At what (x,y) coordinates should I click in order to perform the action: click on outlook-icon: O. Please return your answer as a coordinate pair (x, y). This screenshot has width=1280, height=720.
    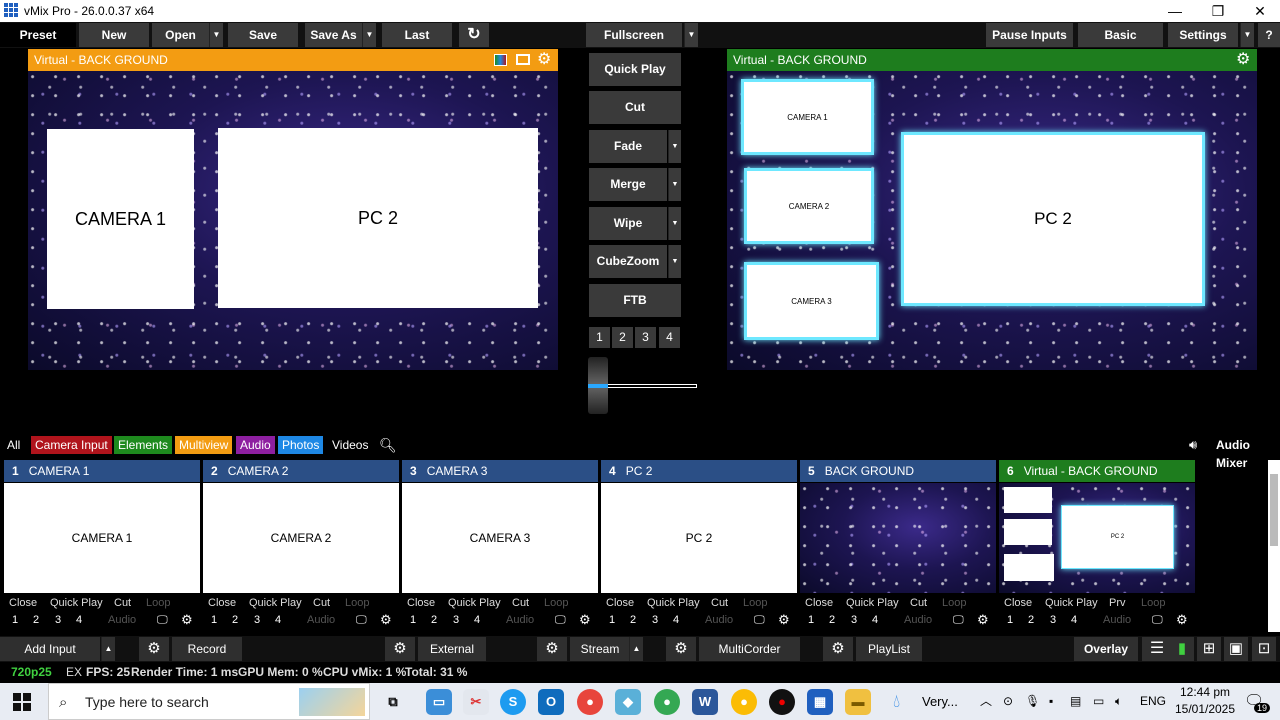
    Looking at the image, I should click on (551, 702).